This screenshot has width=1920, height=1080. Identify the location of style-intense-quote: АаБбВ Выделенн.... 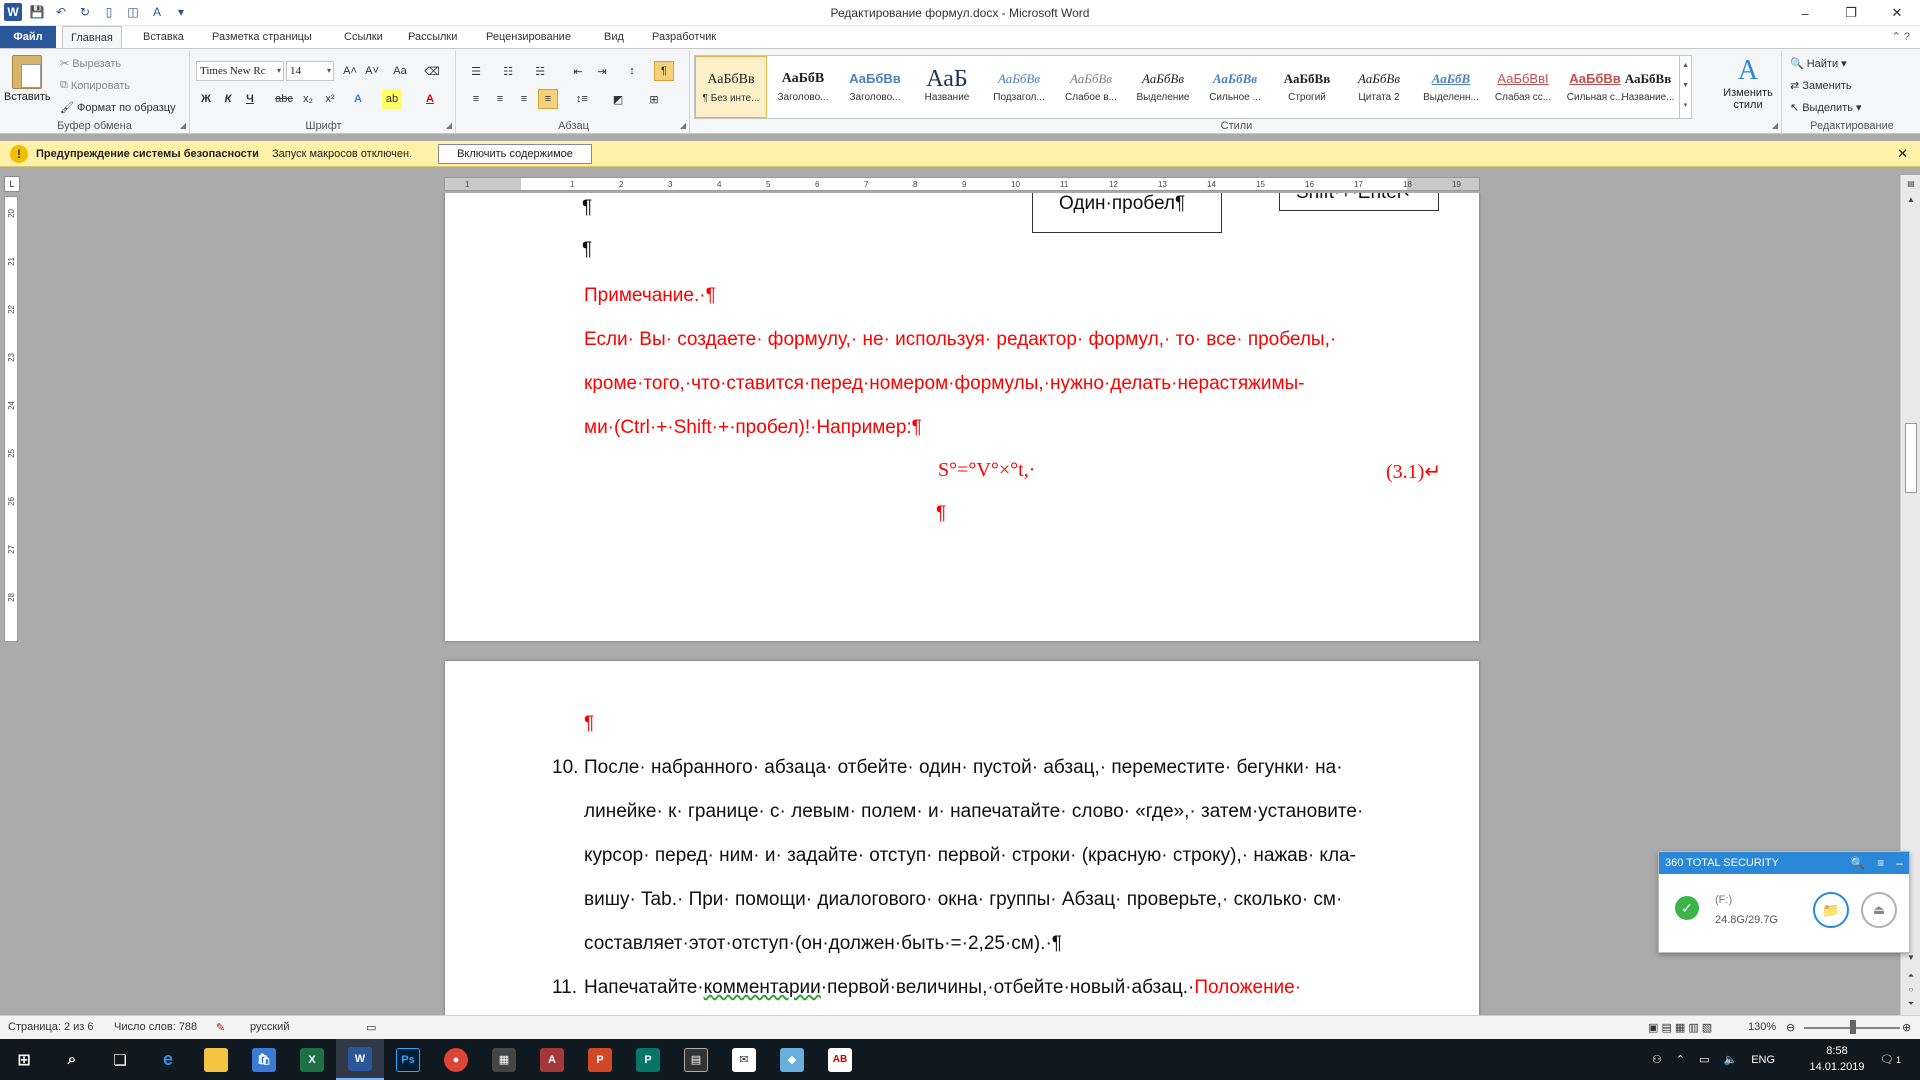
(1451, 87).